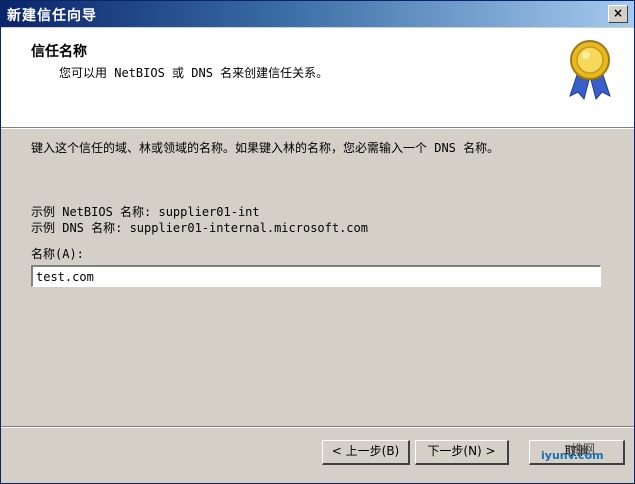 This screenshot has height=484, width=635. I want to click on title-bar: 新建信任向导 ×, so click(317, 14).